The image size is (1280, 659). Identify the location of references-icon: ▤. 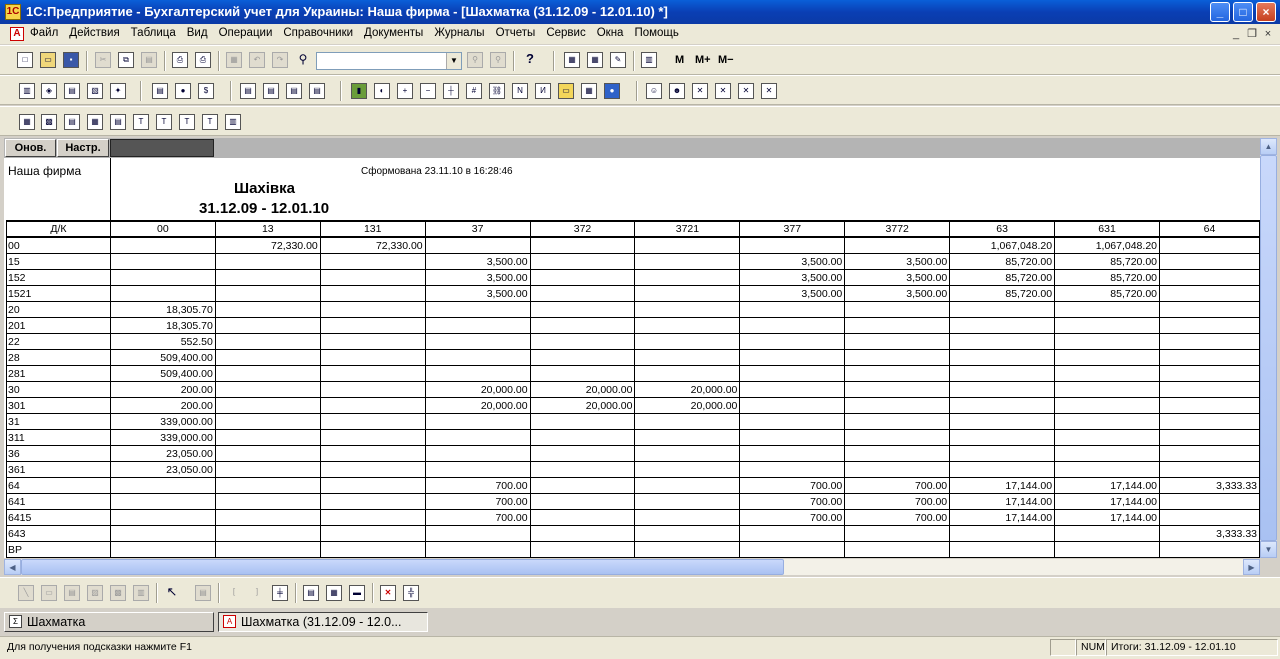
(72, 91).